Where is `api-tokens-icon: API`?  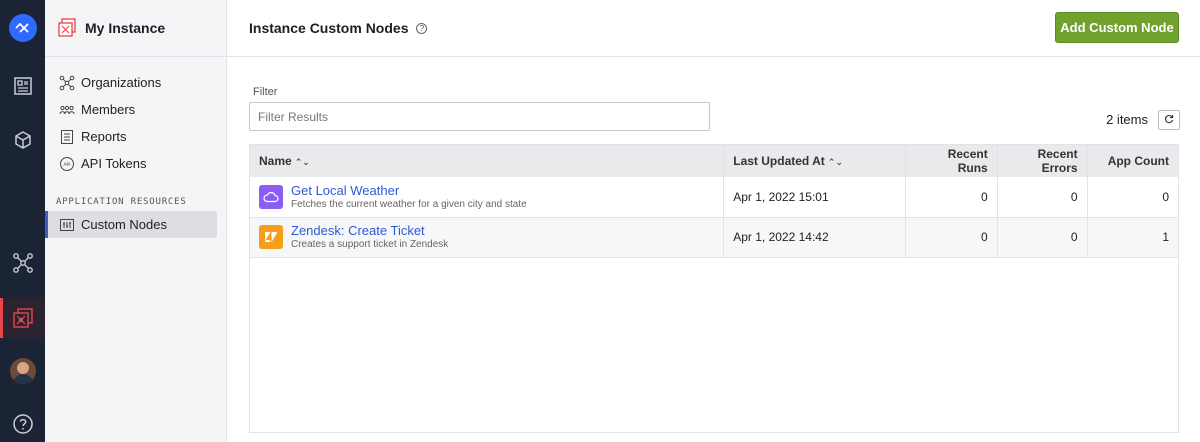 api-tokens-icon: API is located at coordinates (67, 164).